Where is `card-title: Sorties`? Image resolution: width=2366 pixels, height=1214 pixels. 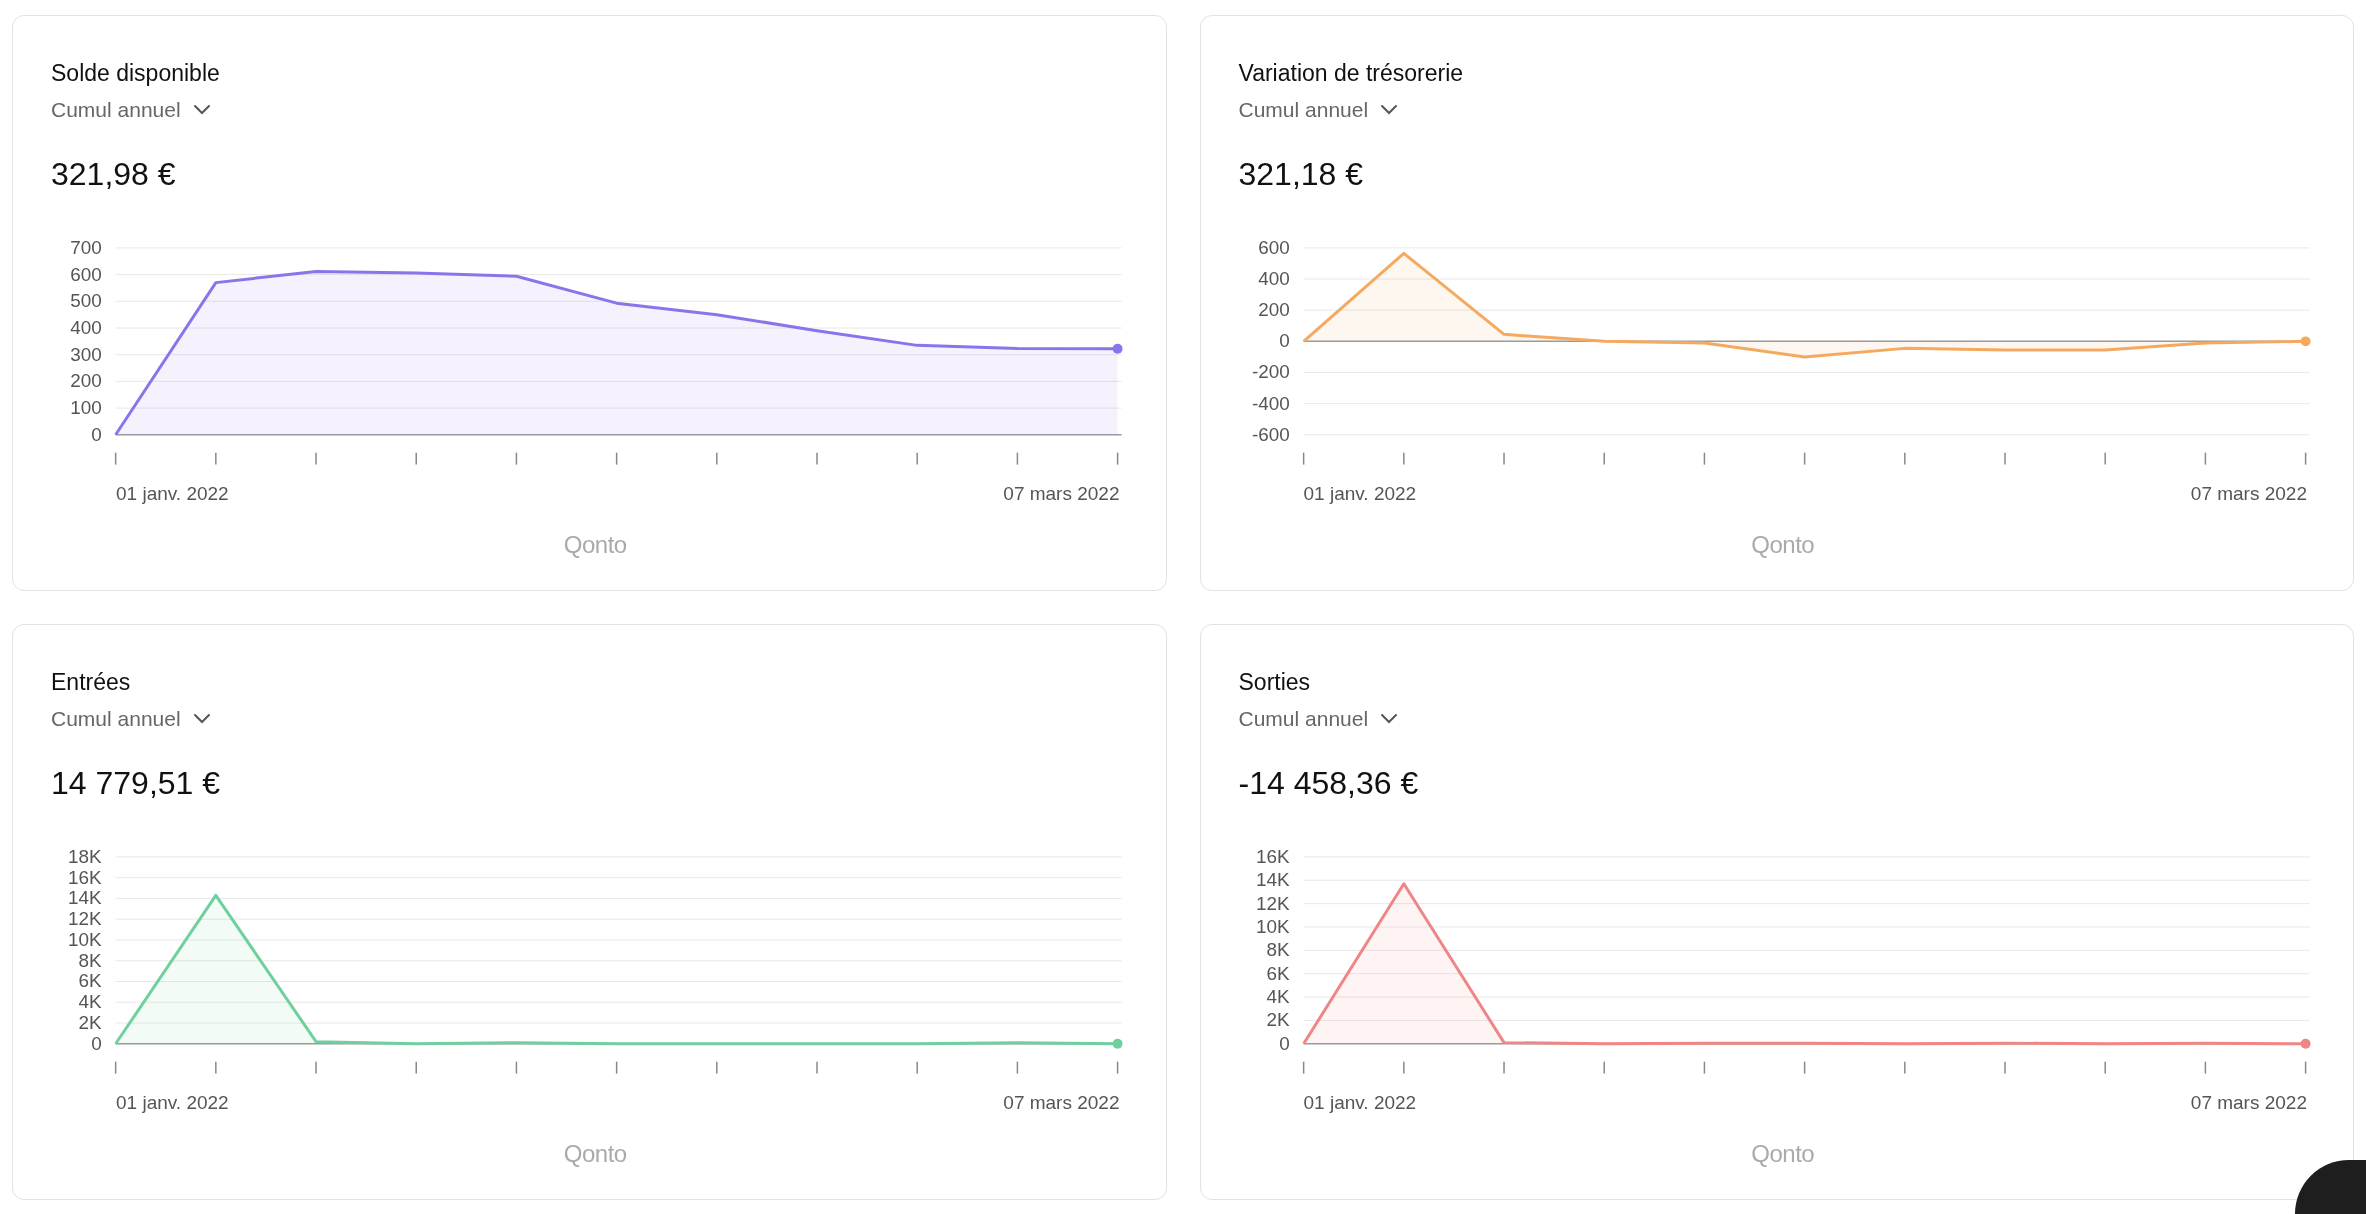 card-title: Sorties is located at coordinates (1274, 682).